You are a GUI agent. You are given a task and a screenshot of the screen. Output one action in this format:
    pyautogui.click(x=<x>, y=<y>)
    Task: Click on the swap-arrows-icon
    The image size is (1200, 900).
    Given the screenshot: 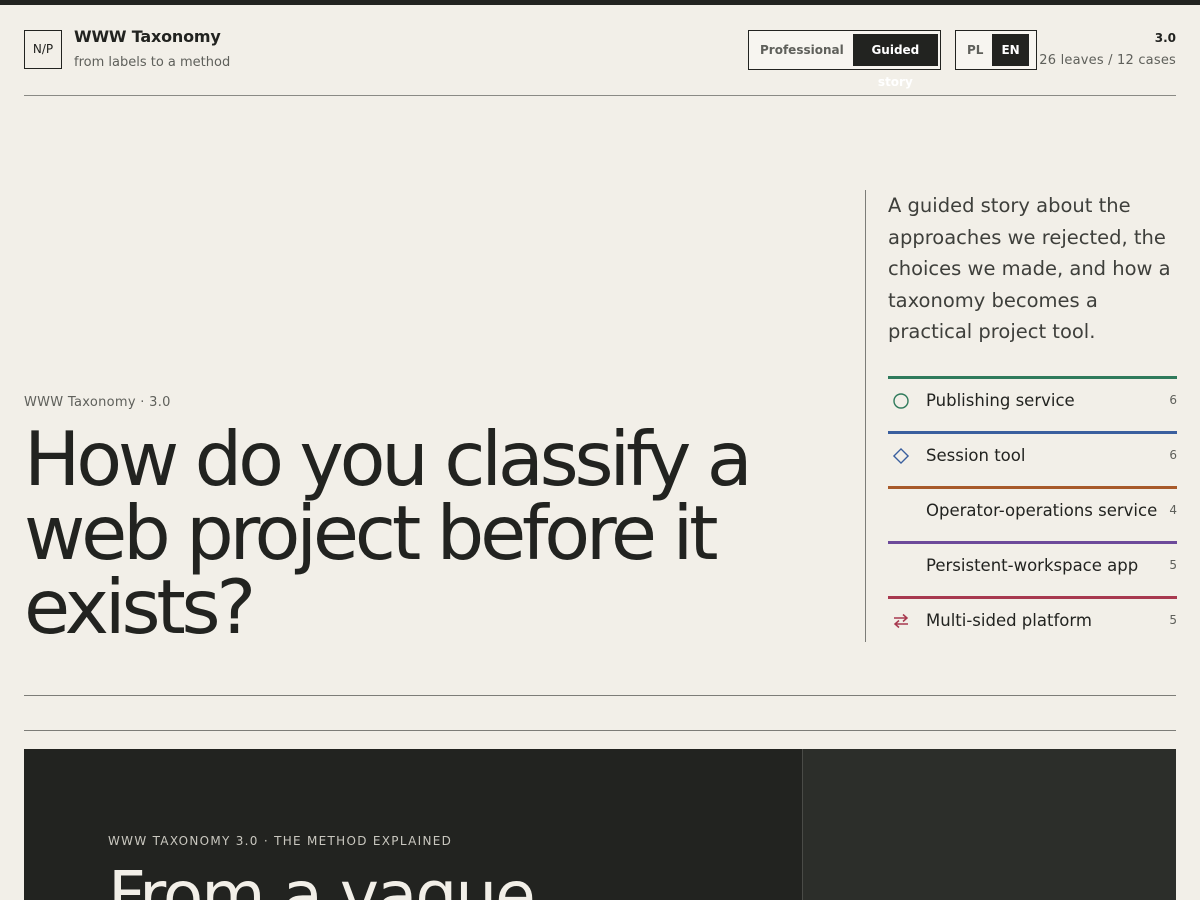 What is the action you would take?
    pyautogui.click(x=901, y=621)
    